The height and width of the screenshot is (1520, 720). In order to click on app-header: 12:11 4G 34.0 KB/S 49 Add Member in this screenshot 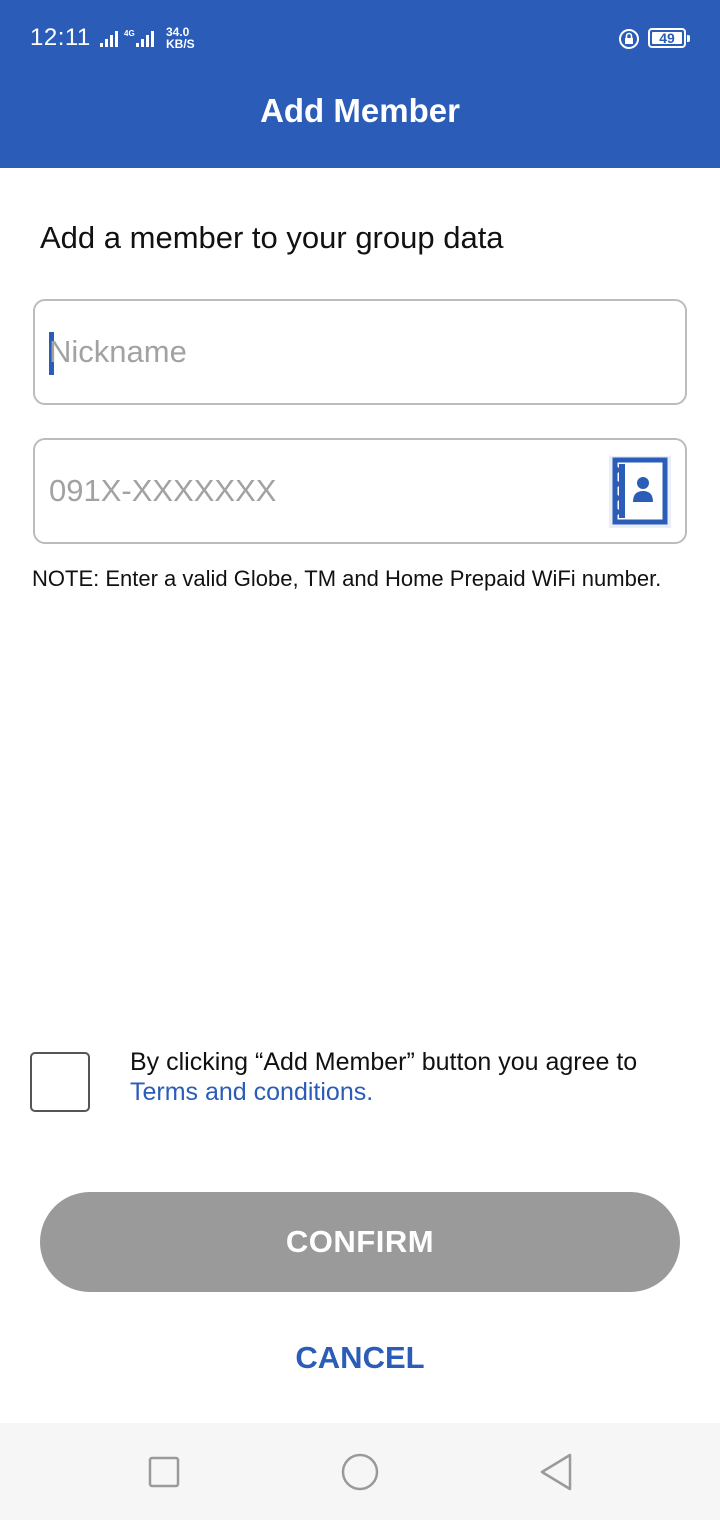, I will do `click(360, 84)`.